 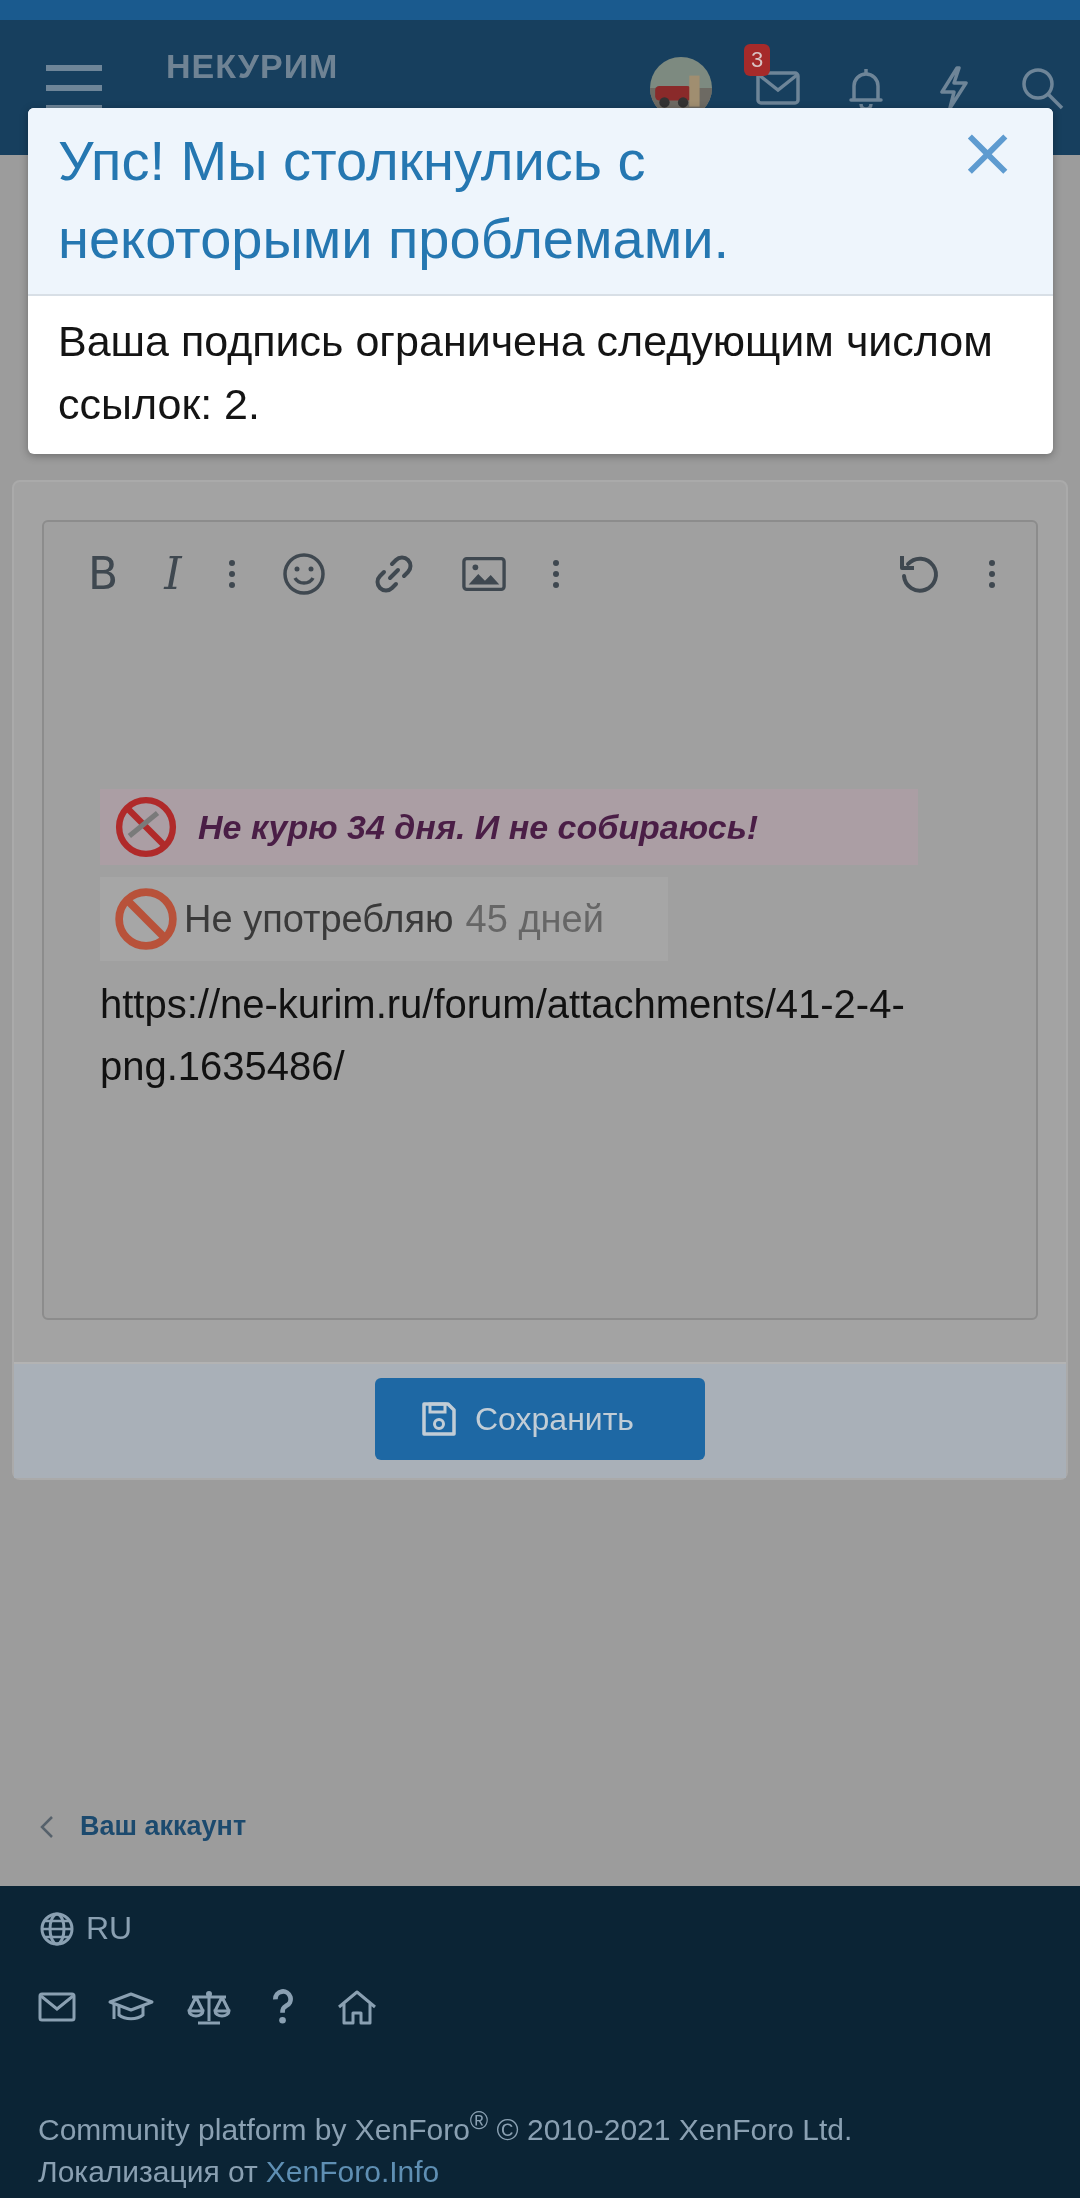 I want to click on smiley-icon, so click(x=303, y=573).